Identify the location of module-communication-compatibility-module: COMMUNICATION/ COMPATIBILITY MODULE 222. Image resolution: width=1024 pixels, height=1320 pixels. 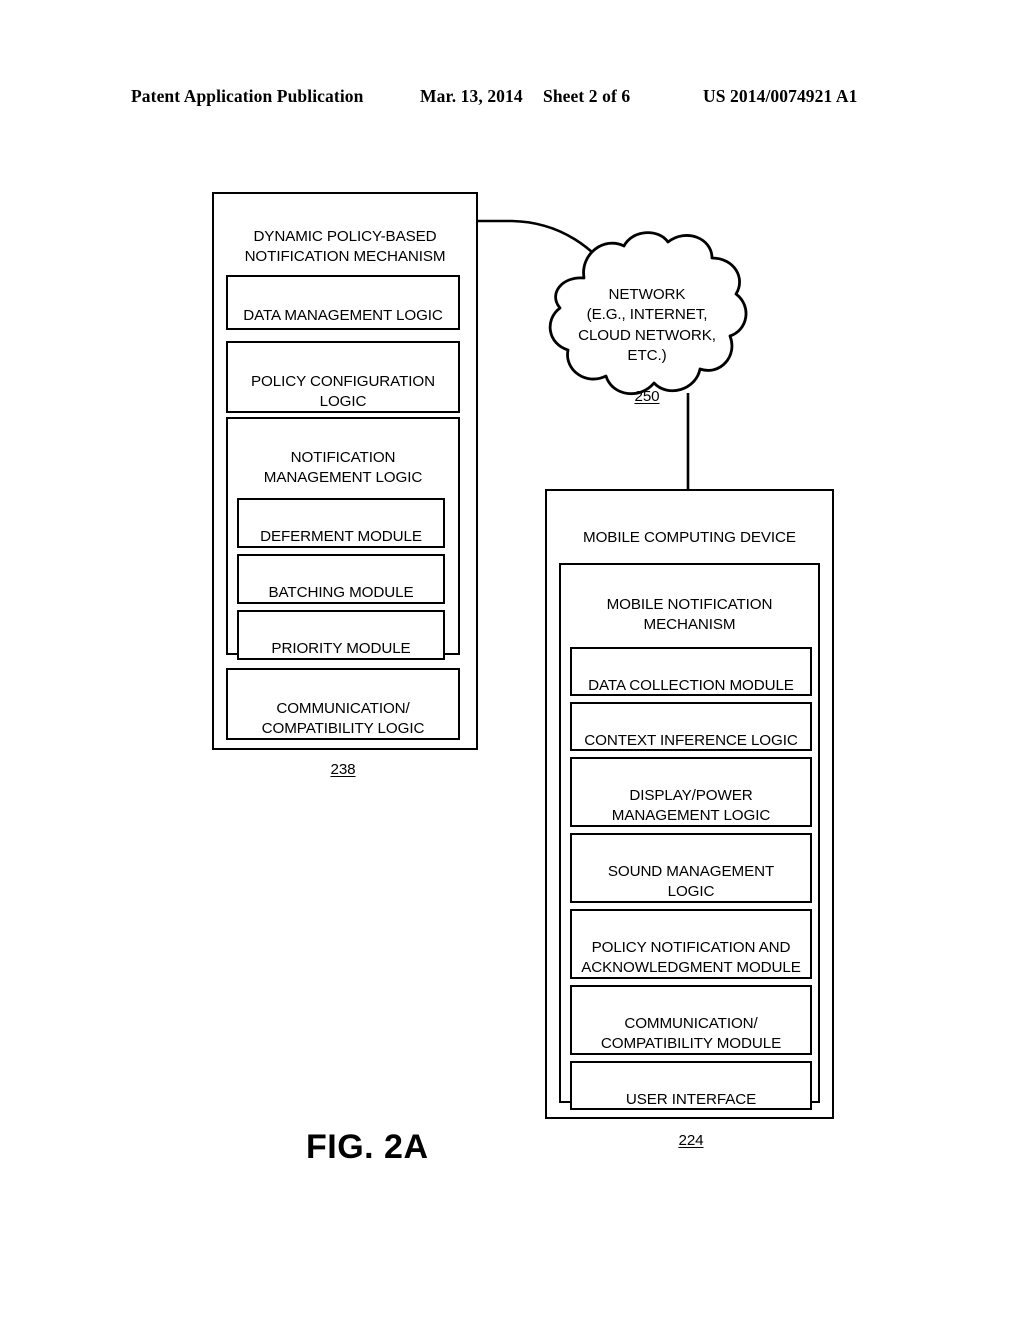
(691, 1039).